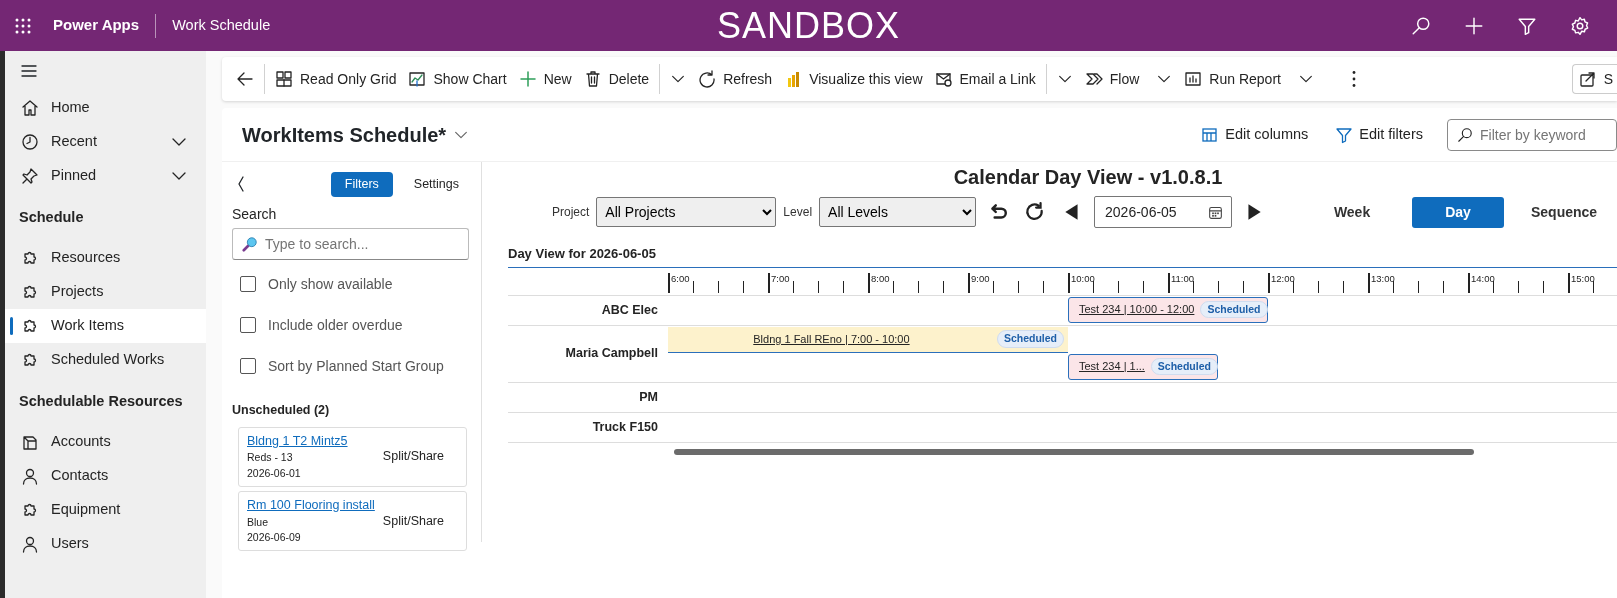 This screenshot has height=598, width=1617. I want to click on edit-filters-button: Edit filters, so click(1379, 134).